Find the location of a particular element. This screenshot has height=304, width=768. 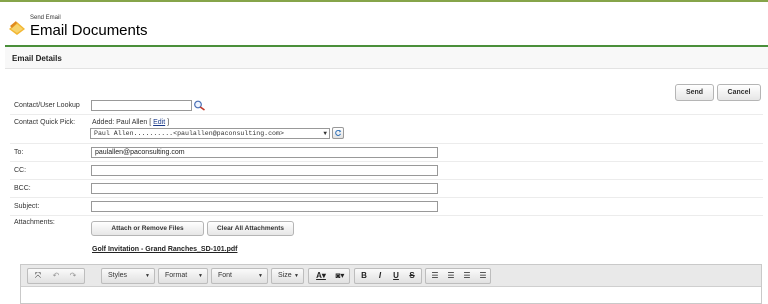

size-label: Size is located at coordinates (285, 275).